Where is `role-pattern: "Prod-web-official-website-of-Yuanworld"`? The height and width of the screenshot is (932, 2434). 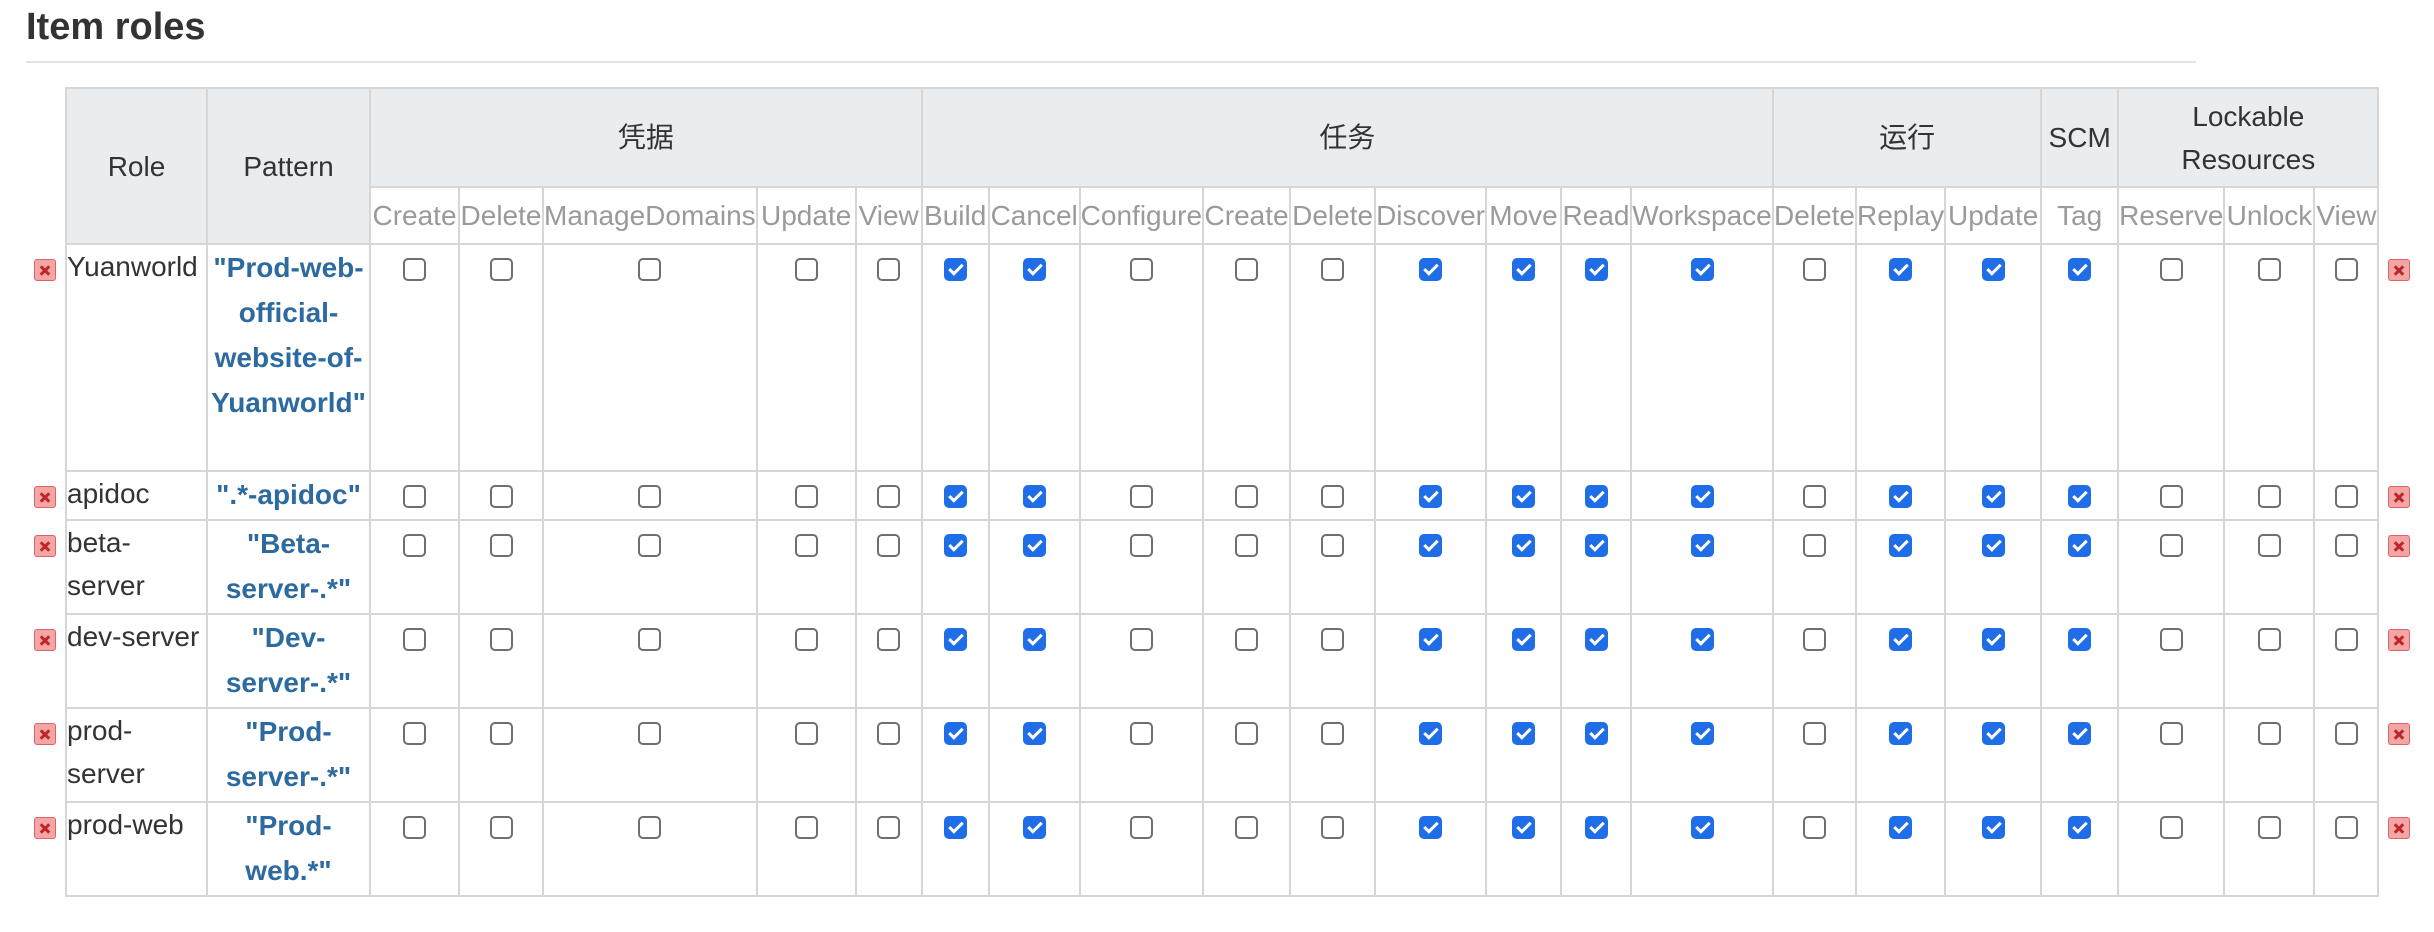 role-pattern: "Prod-web-official-website-of-Yuanworld" is located at coordinates (288, 357).